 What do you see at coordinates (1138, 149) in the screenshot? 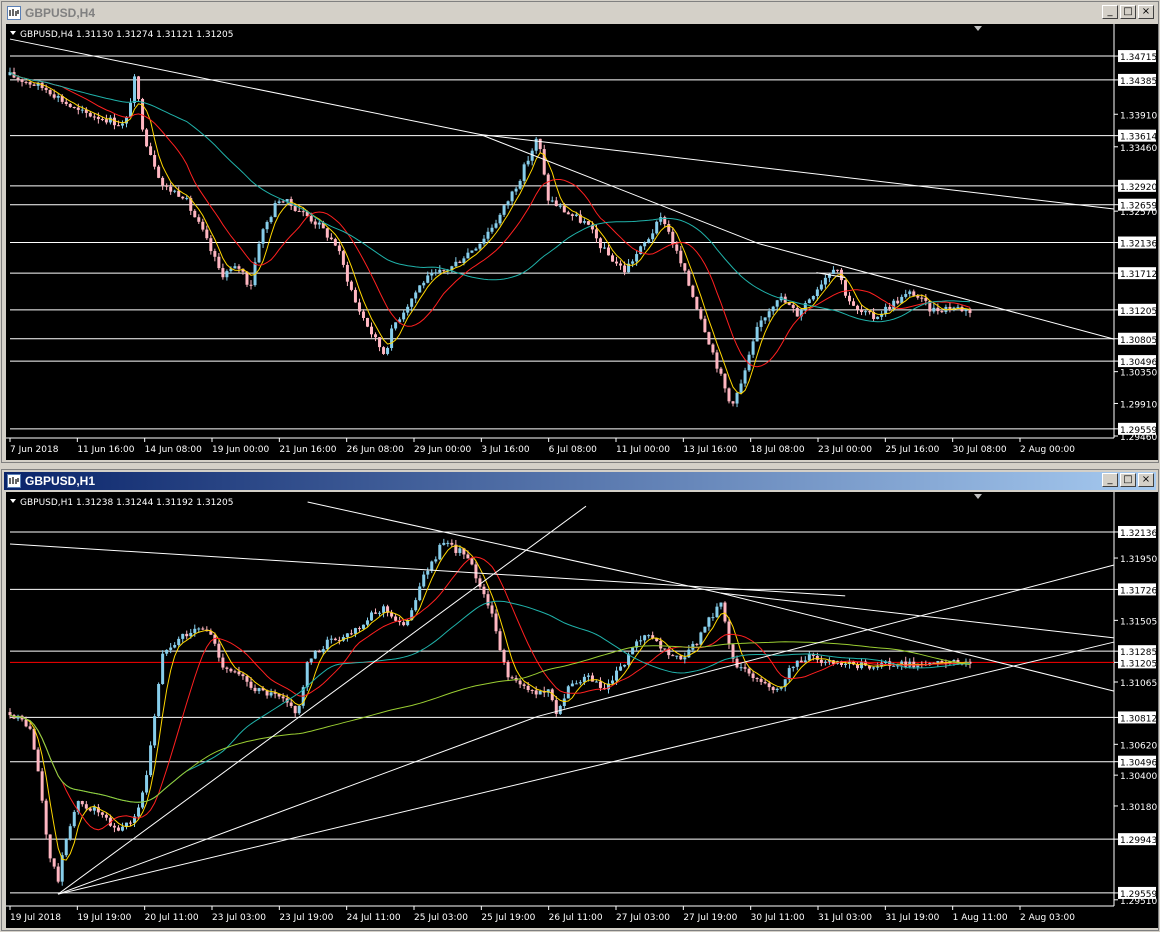
I see `price-tick-label: 1.33460` at bounding box center [1138, 149].